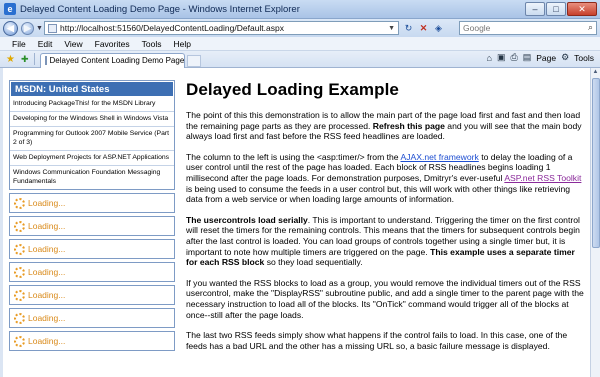  What do you see at coordinates (546, 58) in the screenshot?
I see `page-menu-button: Page` at bounding box center [546, 58].